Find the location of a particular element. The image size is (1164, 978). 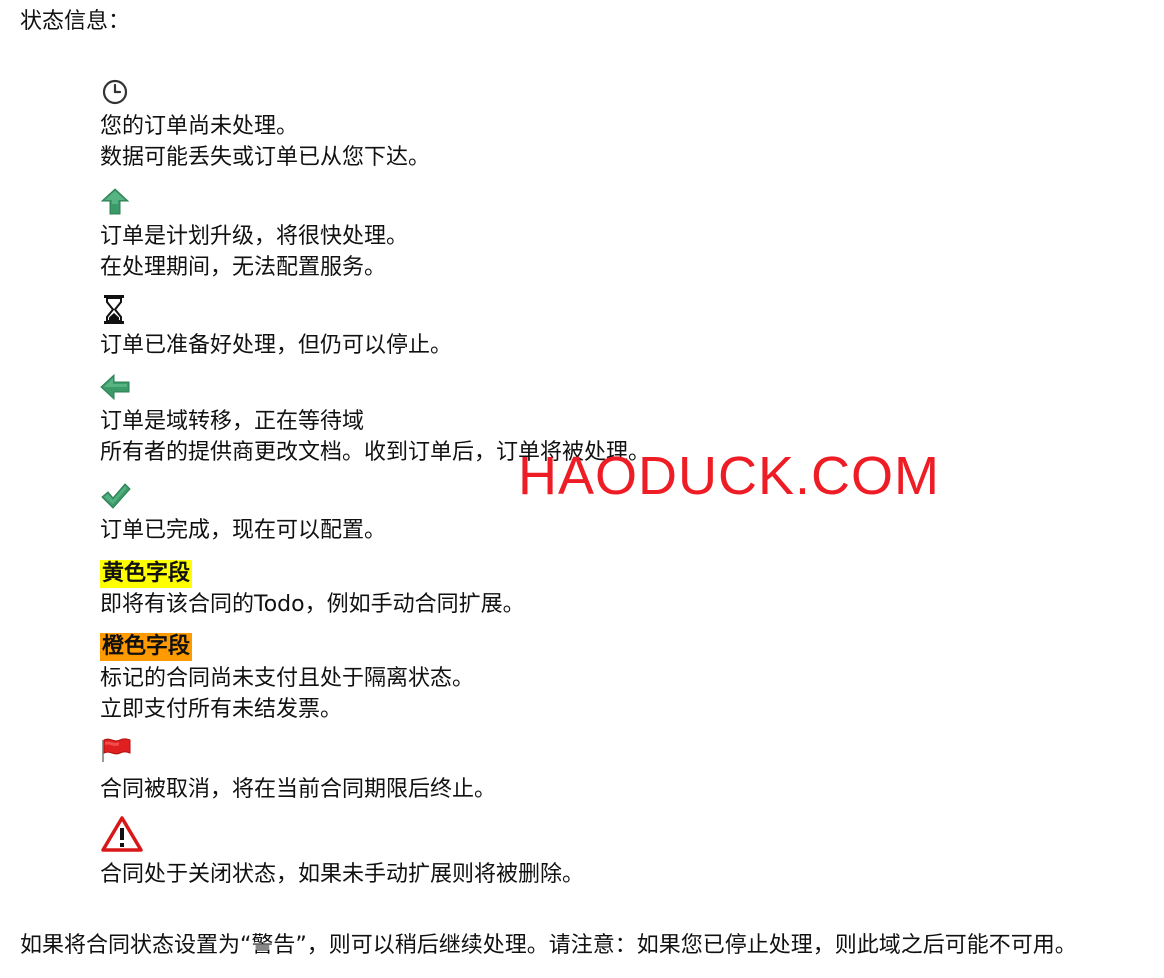

field-text: 即将有该合同的Todo，例如手动合同扩展。 is located at coordinates (312, 604).